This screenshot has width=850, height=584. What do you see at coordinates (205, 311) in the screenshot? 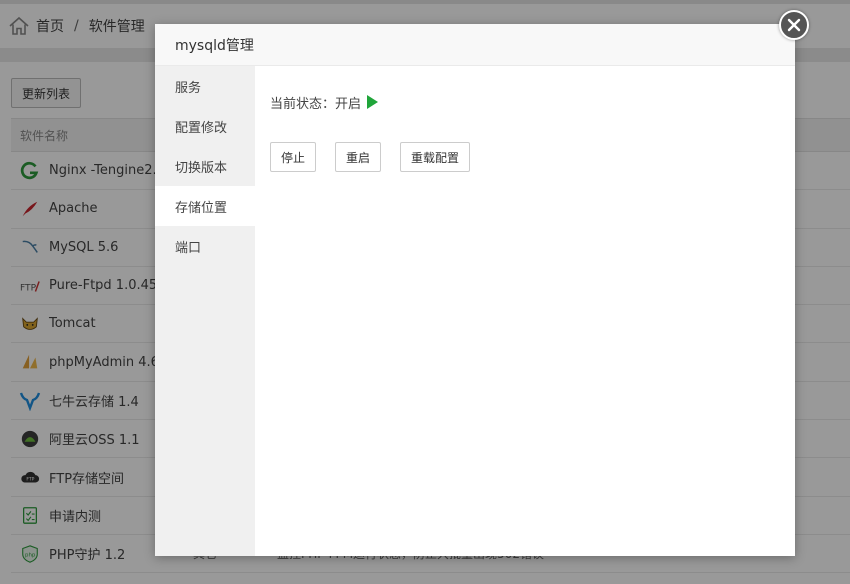
I see `dialog-tabs: 服务 配置修改 切换版本 存储位置 端口` at bounding box center [205, 311].